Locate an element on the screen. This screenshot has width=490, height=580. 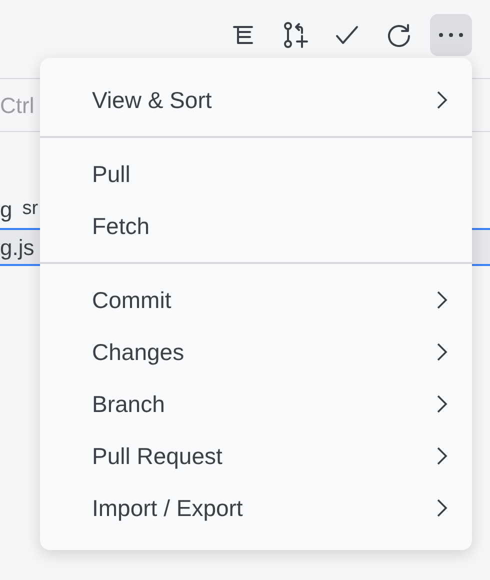
menu-item: Branch is located at coordinates (256, 404).